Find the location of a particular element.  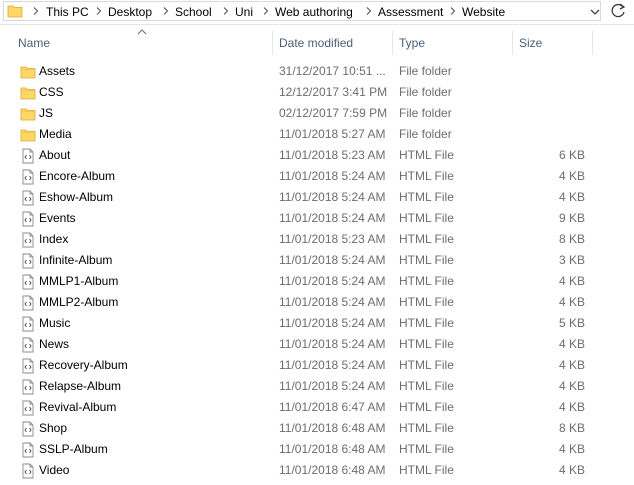

column-header-size: Size is located at coordinates (530, 43).